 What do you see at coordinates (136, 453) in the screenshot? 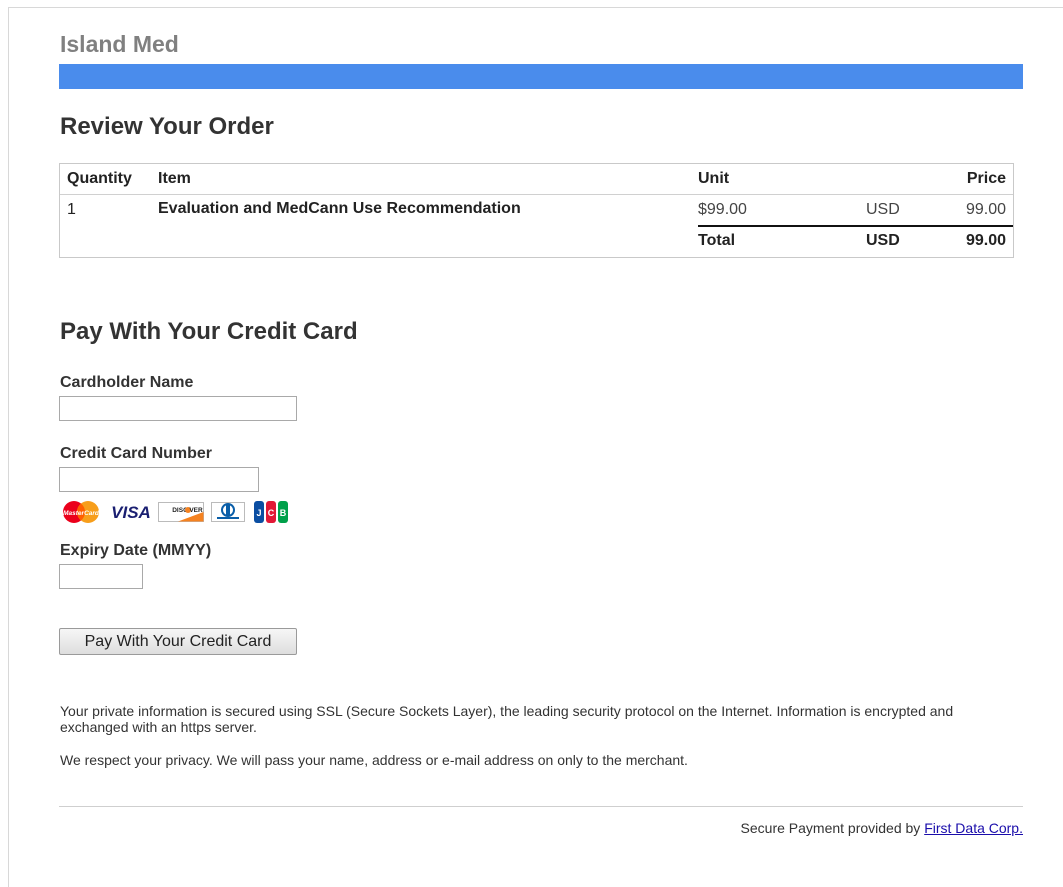
I see `card-number-label: Credit Card Number` at bounding box center [136, 453].